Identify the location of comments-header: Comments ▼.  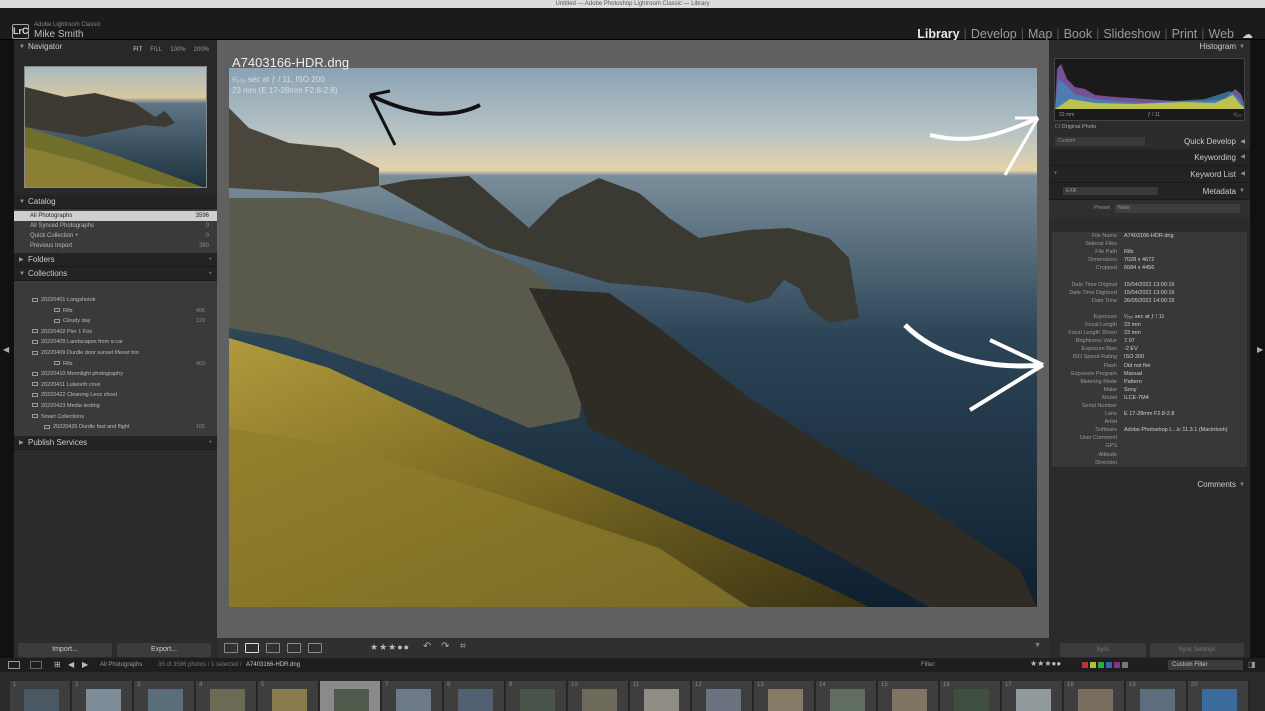
(1149, 484).